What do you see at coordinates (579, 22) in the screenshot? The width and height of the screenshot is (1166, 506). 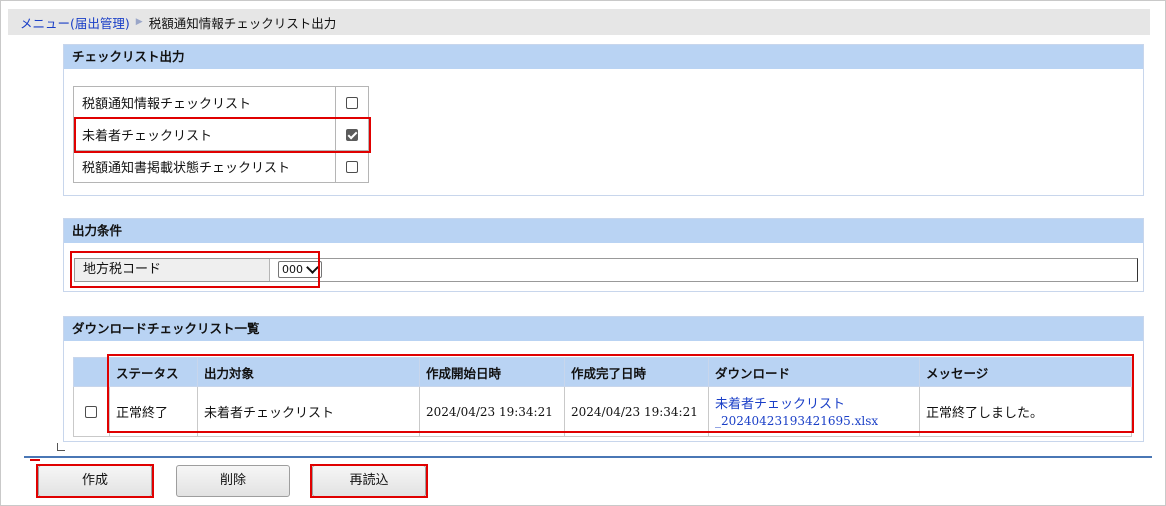 I see `breadcrumb: メニュー(届出管理) ▶ 税額通知情報チェックリスト出力` at bounding box center [579, 22].